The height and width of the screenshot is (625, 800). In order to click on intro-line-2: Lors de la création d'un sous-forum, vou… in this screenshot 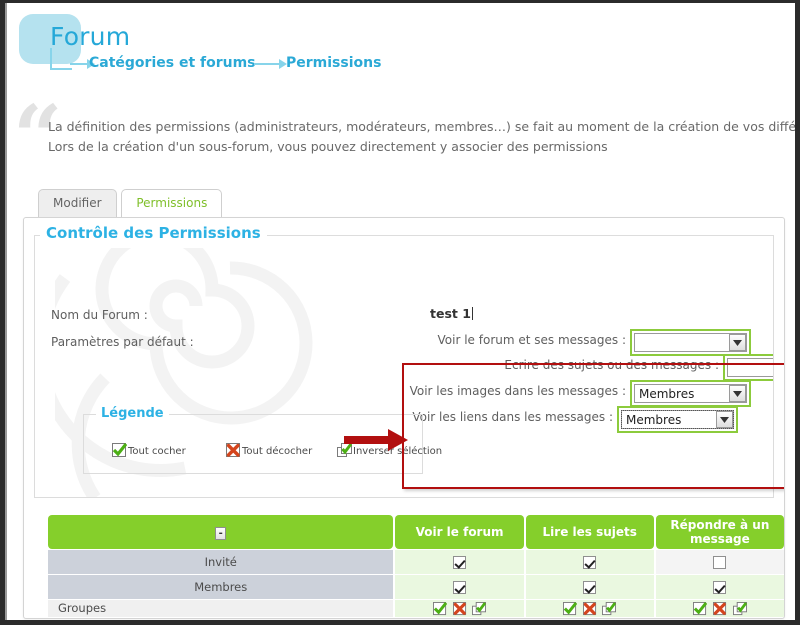, I will do `click(328, 146)`.